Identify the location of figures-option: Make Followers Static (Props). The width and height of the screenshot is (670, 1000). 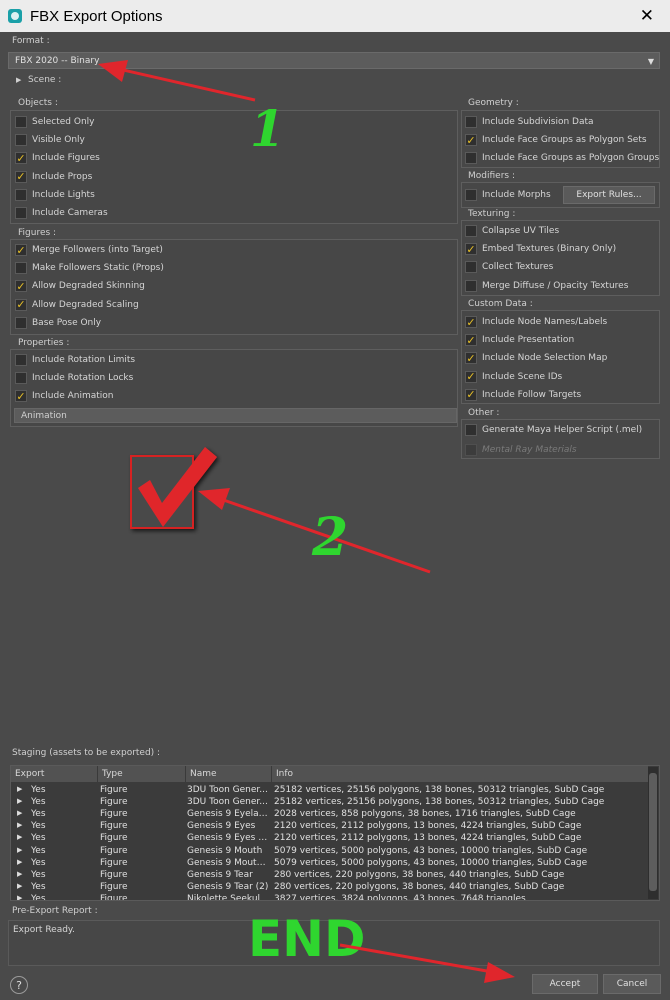
(89, 268).